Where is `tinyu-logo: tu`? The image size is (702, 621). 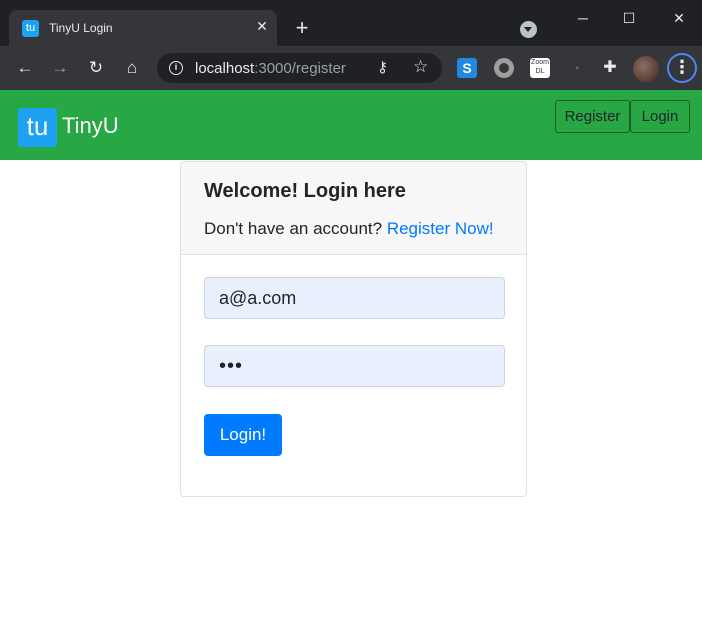
tinyu-logo: tu is located at coordinates (37, 127).